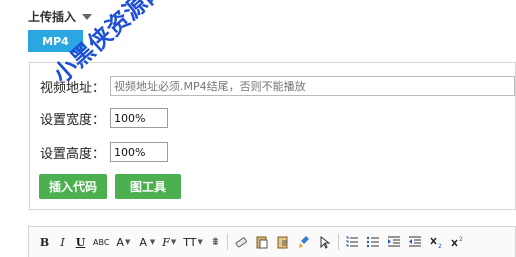 Image resolution: width=516 pixels, height=257 pixels. I want to click on video-url-row: 视频地址：, so click(277, 86).